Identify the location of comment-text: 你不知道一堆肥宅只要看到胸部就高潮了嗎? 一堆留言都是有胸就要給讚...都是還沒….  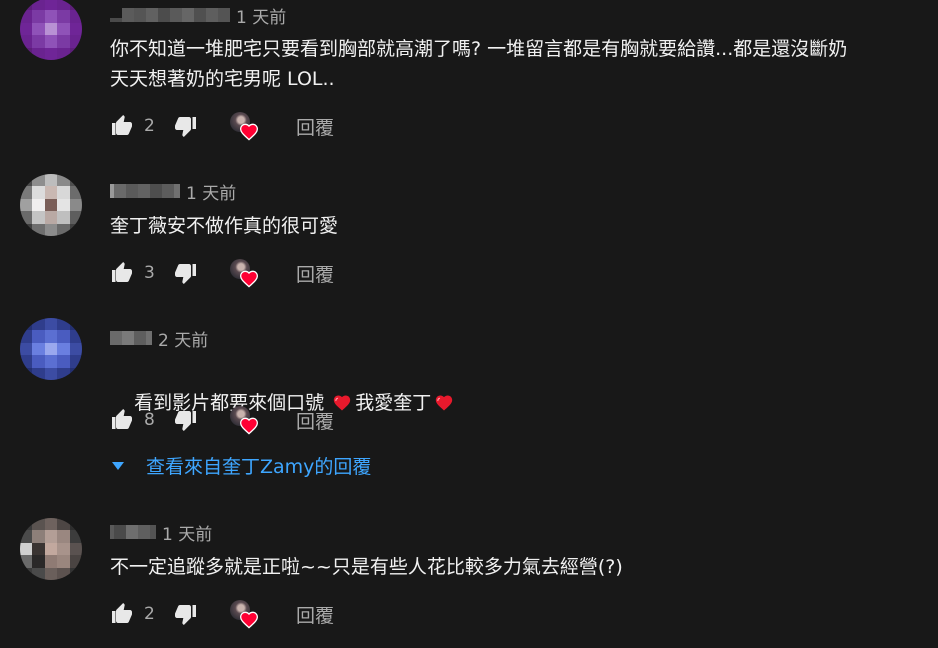
(479, 64).